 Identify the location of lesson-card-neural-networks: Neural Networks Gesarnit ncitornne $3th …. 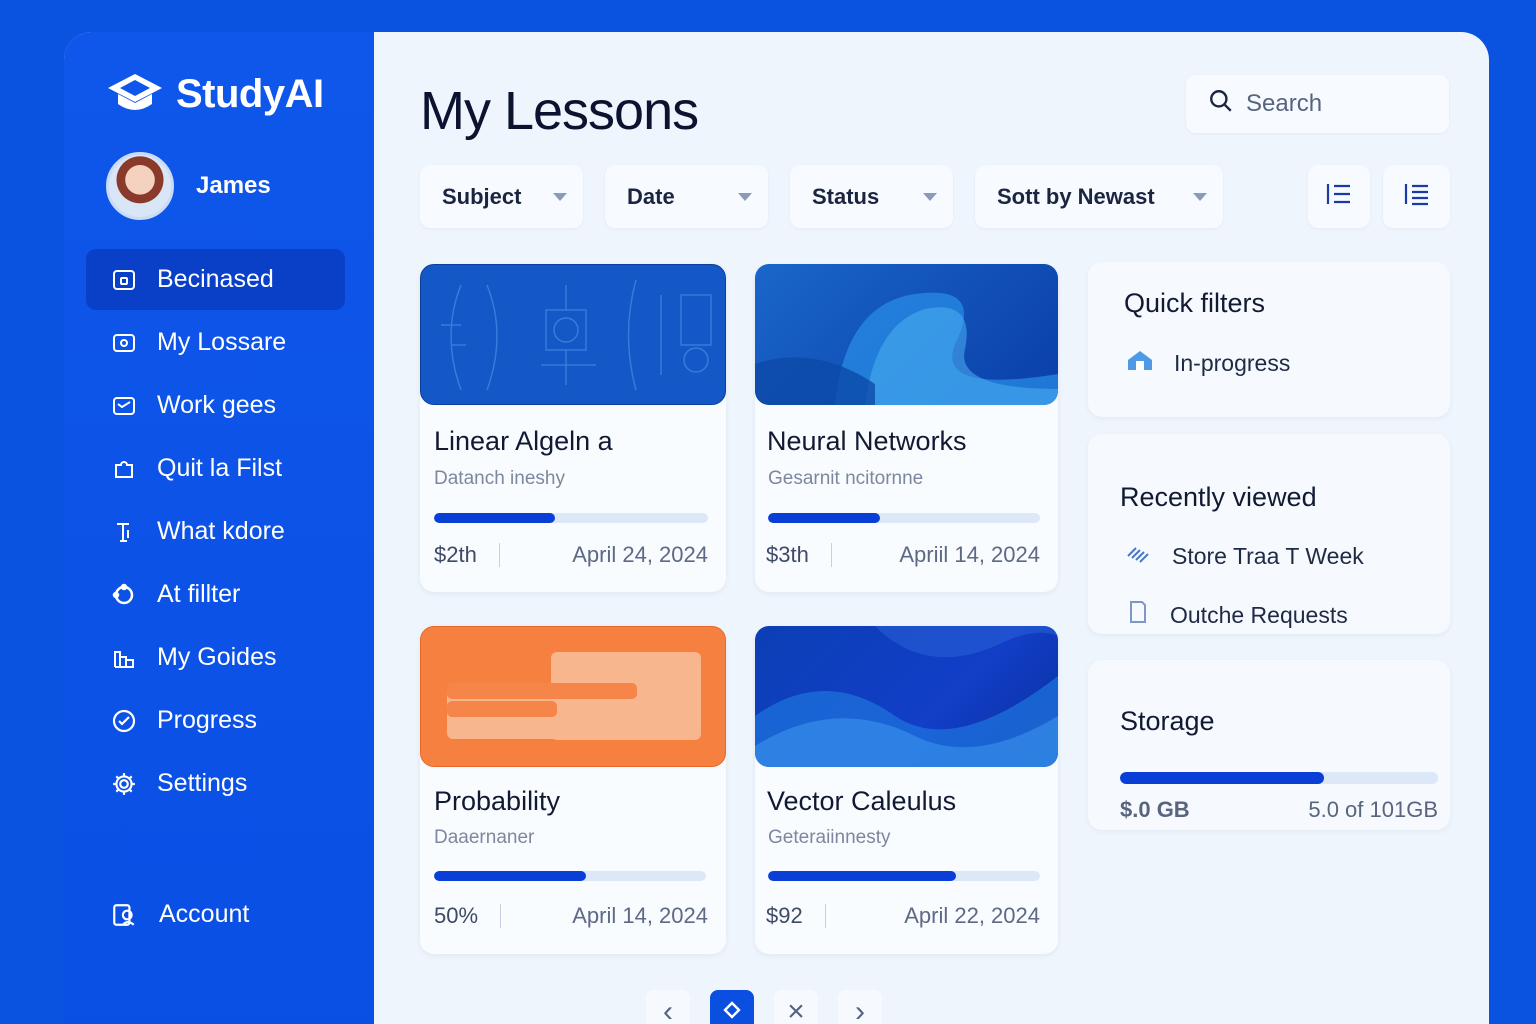
(906, 428).